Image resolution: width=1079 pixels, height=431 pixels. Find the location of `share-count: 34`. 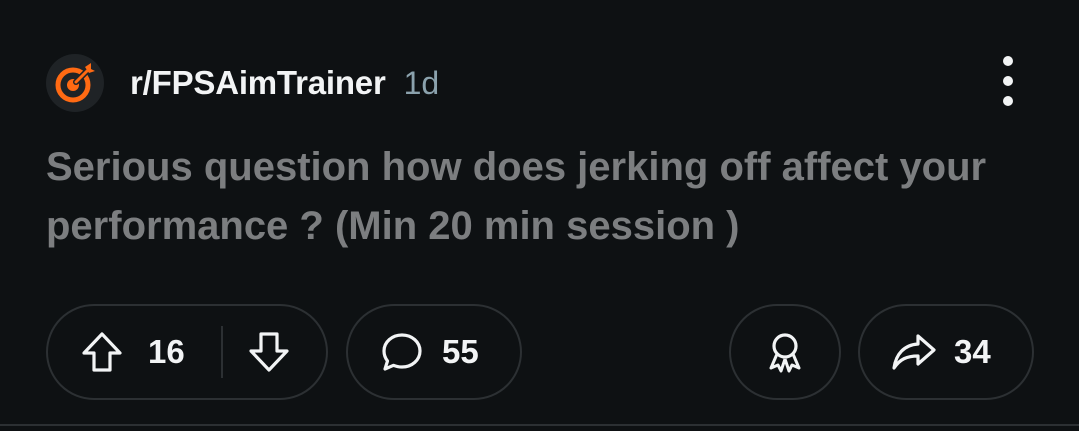

share-count: 34 is located at coordinates (972, 351).